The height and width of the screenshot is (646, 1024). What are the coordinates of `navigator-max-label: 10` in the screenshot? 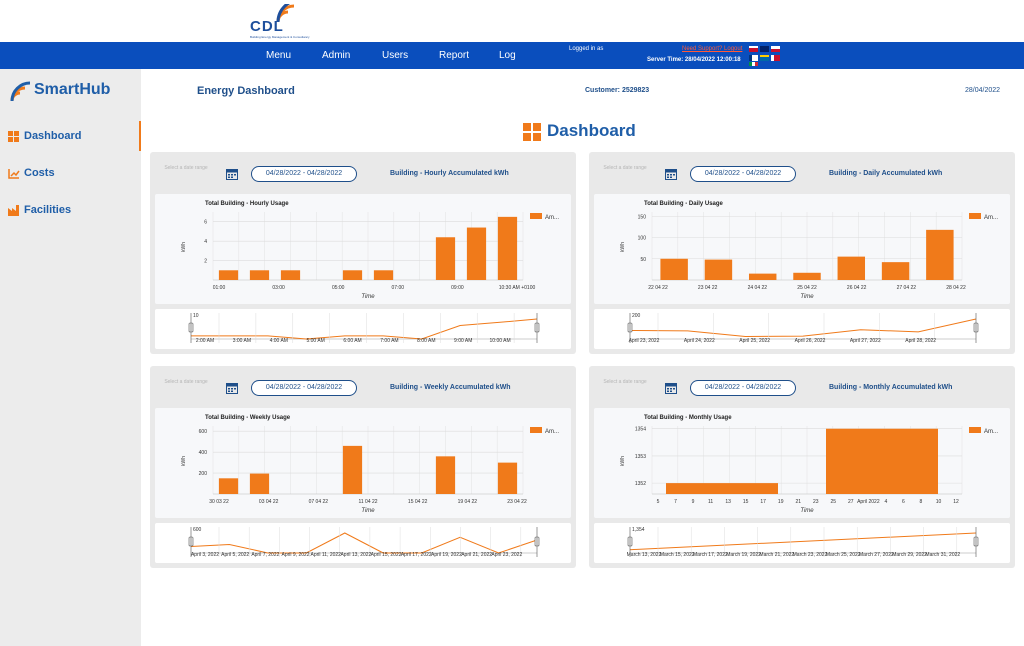 It's located at (196, 316).